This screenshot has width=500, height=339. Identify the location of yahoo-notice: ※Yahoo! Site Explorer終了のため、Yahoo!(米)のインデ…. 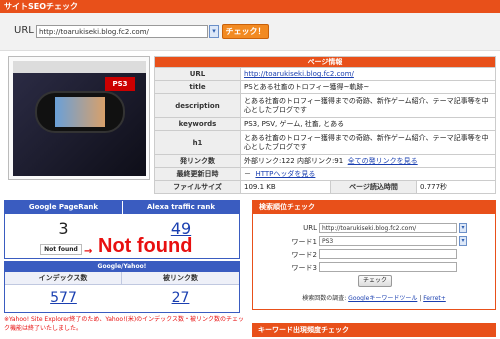
(124, 324).